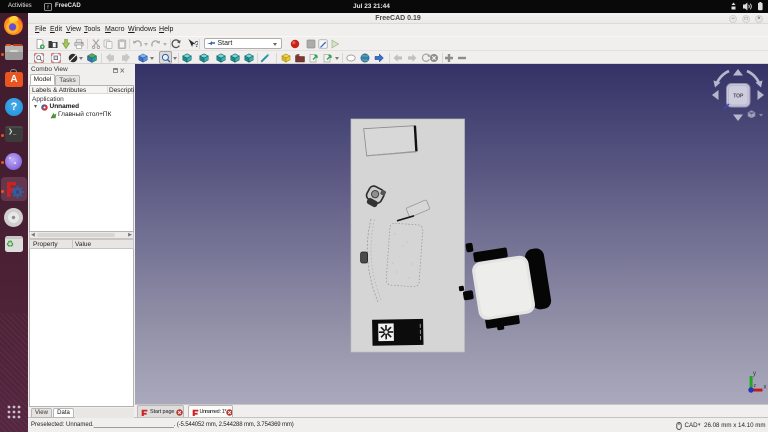 Image resolution: width=768 pixels, height=432 pixels. Describe the element at coordinates (738, 96) in the screenshot. I see `svg-text: TOP` at that location.